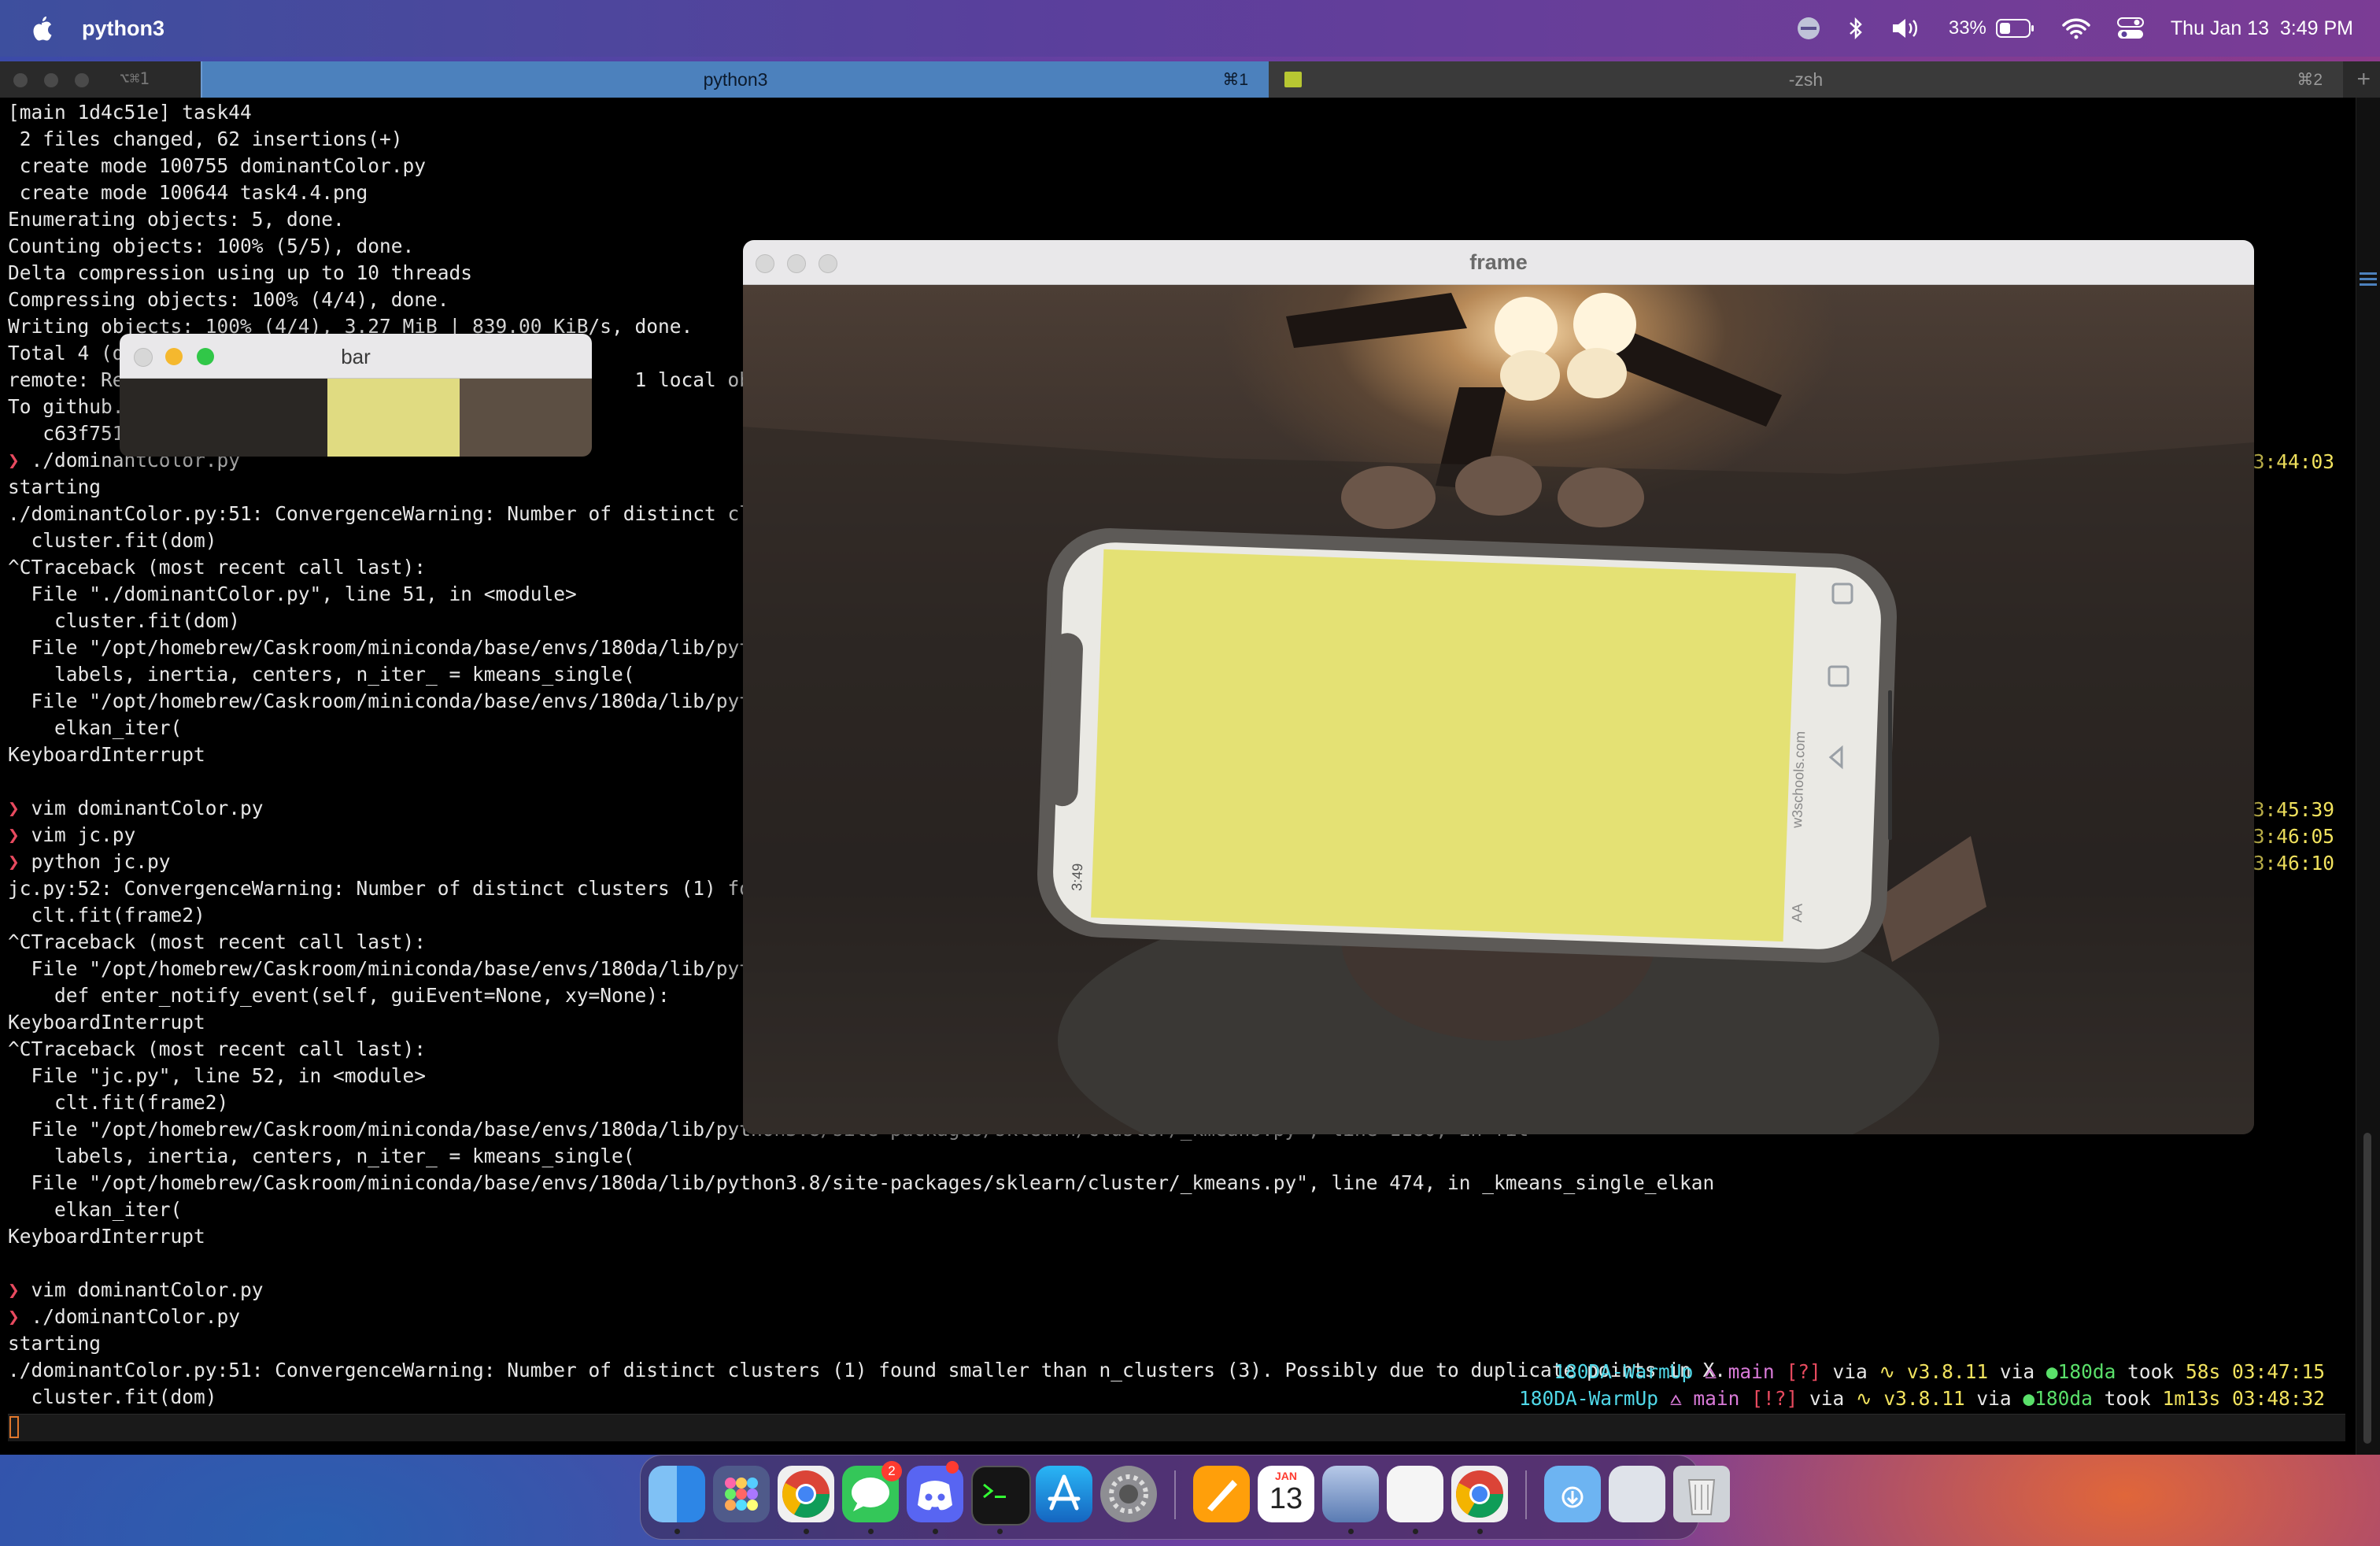 This screenshot has height=1546, width=2380. I want to click on zoom-window-button, so click(82, 80).